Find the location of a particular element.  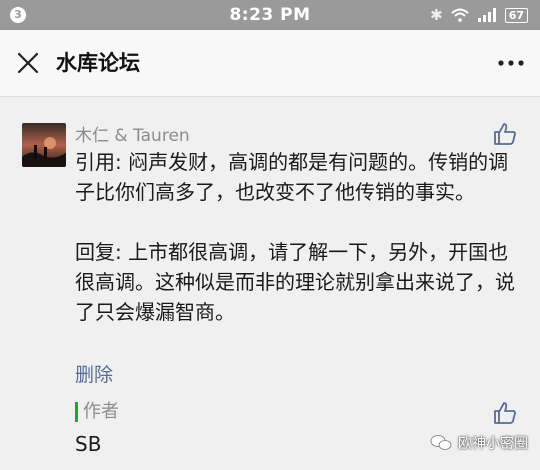

author-reply-text: SB is located at coordinates (88, 444).